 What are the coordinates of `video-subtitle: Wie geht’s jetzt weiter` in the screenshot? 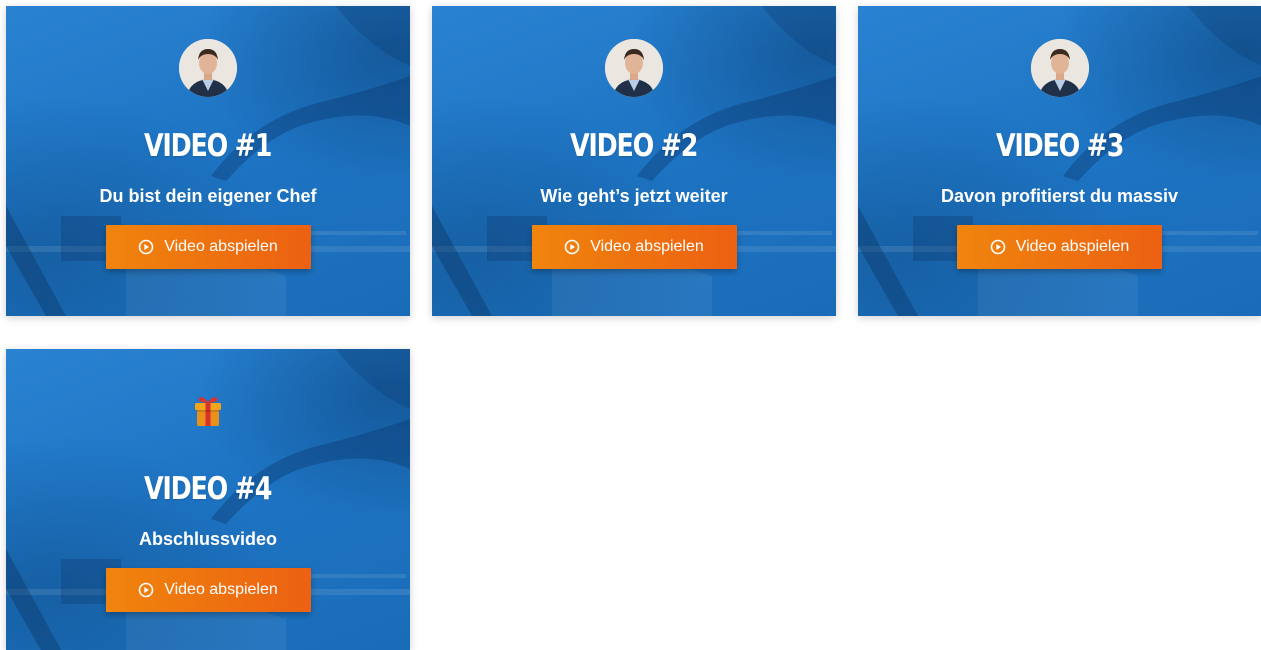 It's located at (634, 196).